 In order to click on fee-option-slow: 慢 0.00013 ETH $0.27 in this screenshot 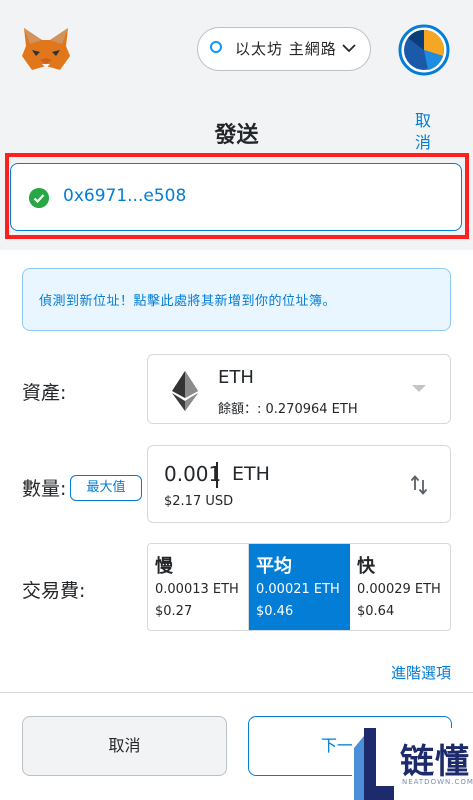, I will do `click(198, 587)`.